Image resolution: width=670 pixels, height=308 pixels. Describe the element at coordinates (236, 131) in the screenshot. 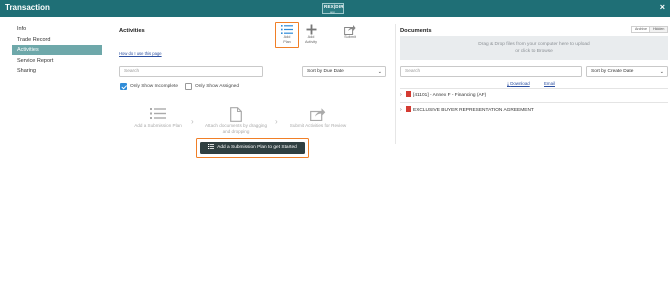

I see `step-attach-text-2: and dropping` at that location.